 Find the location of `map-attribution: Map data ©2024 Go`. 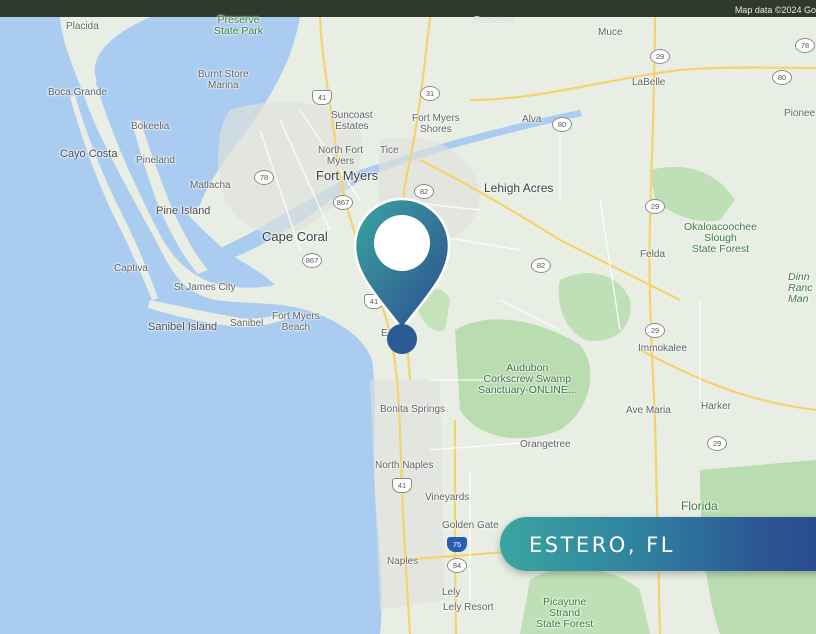

map-attribution: Map data ©2024 Go is located at coordinates (775, 10).